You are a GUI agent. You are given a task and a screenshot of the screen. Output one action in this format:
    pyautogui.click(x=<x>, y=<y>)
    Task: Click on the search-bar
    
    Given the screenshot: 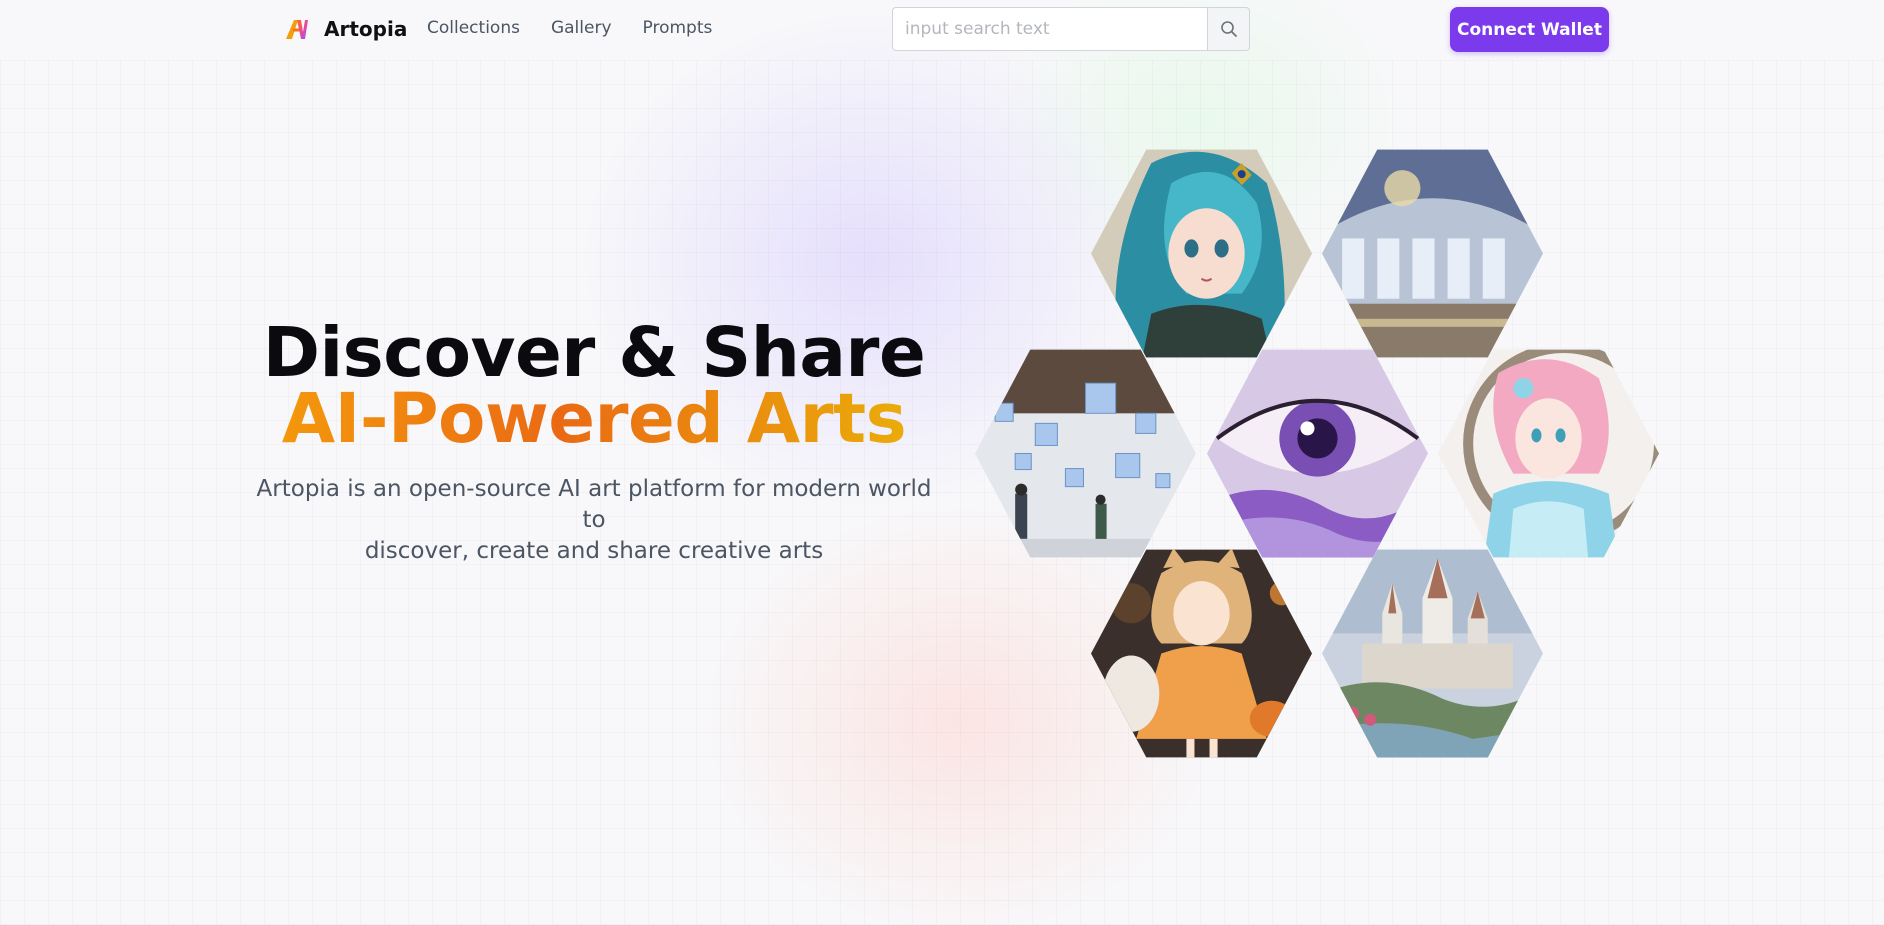 What is the action you would take?
    pyautogui.click(x=1071, y=29)
    